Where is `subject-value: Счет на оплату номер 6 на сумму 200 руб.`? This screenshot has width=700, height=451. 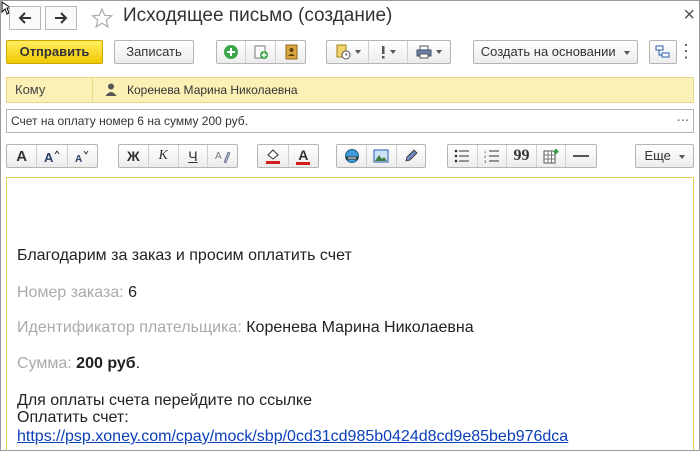 subject-value: Счет на оплату номер 6 на сумму 200 руб. is located at coordinates (130, 121).